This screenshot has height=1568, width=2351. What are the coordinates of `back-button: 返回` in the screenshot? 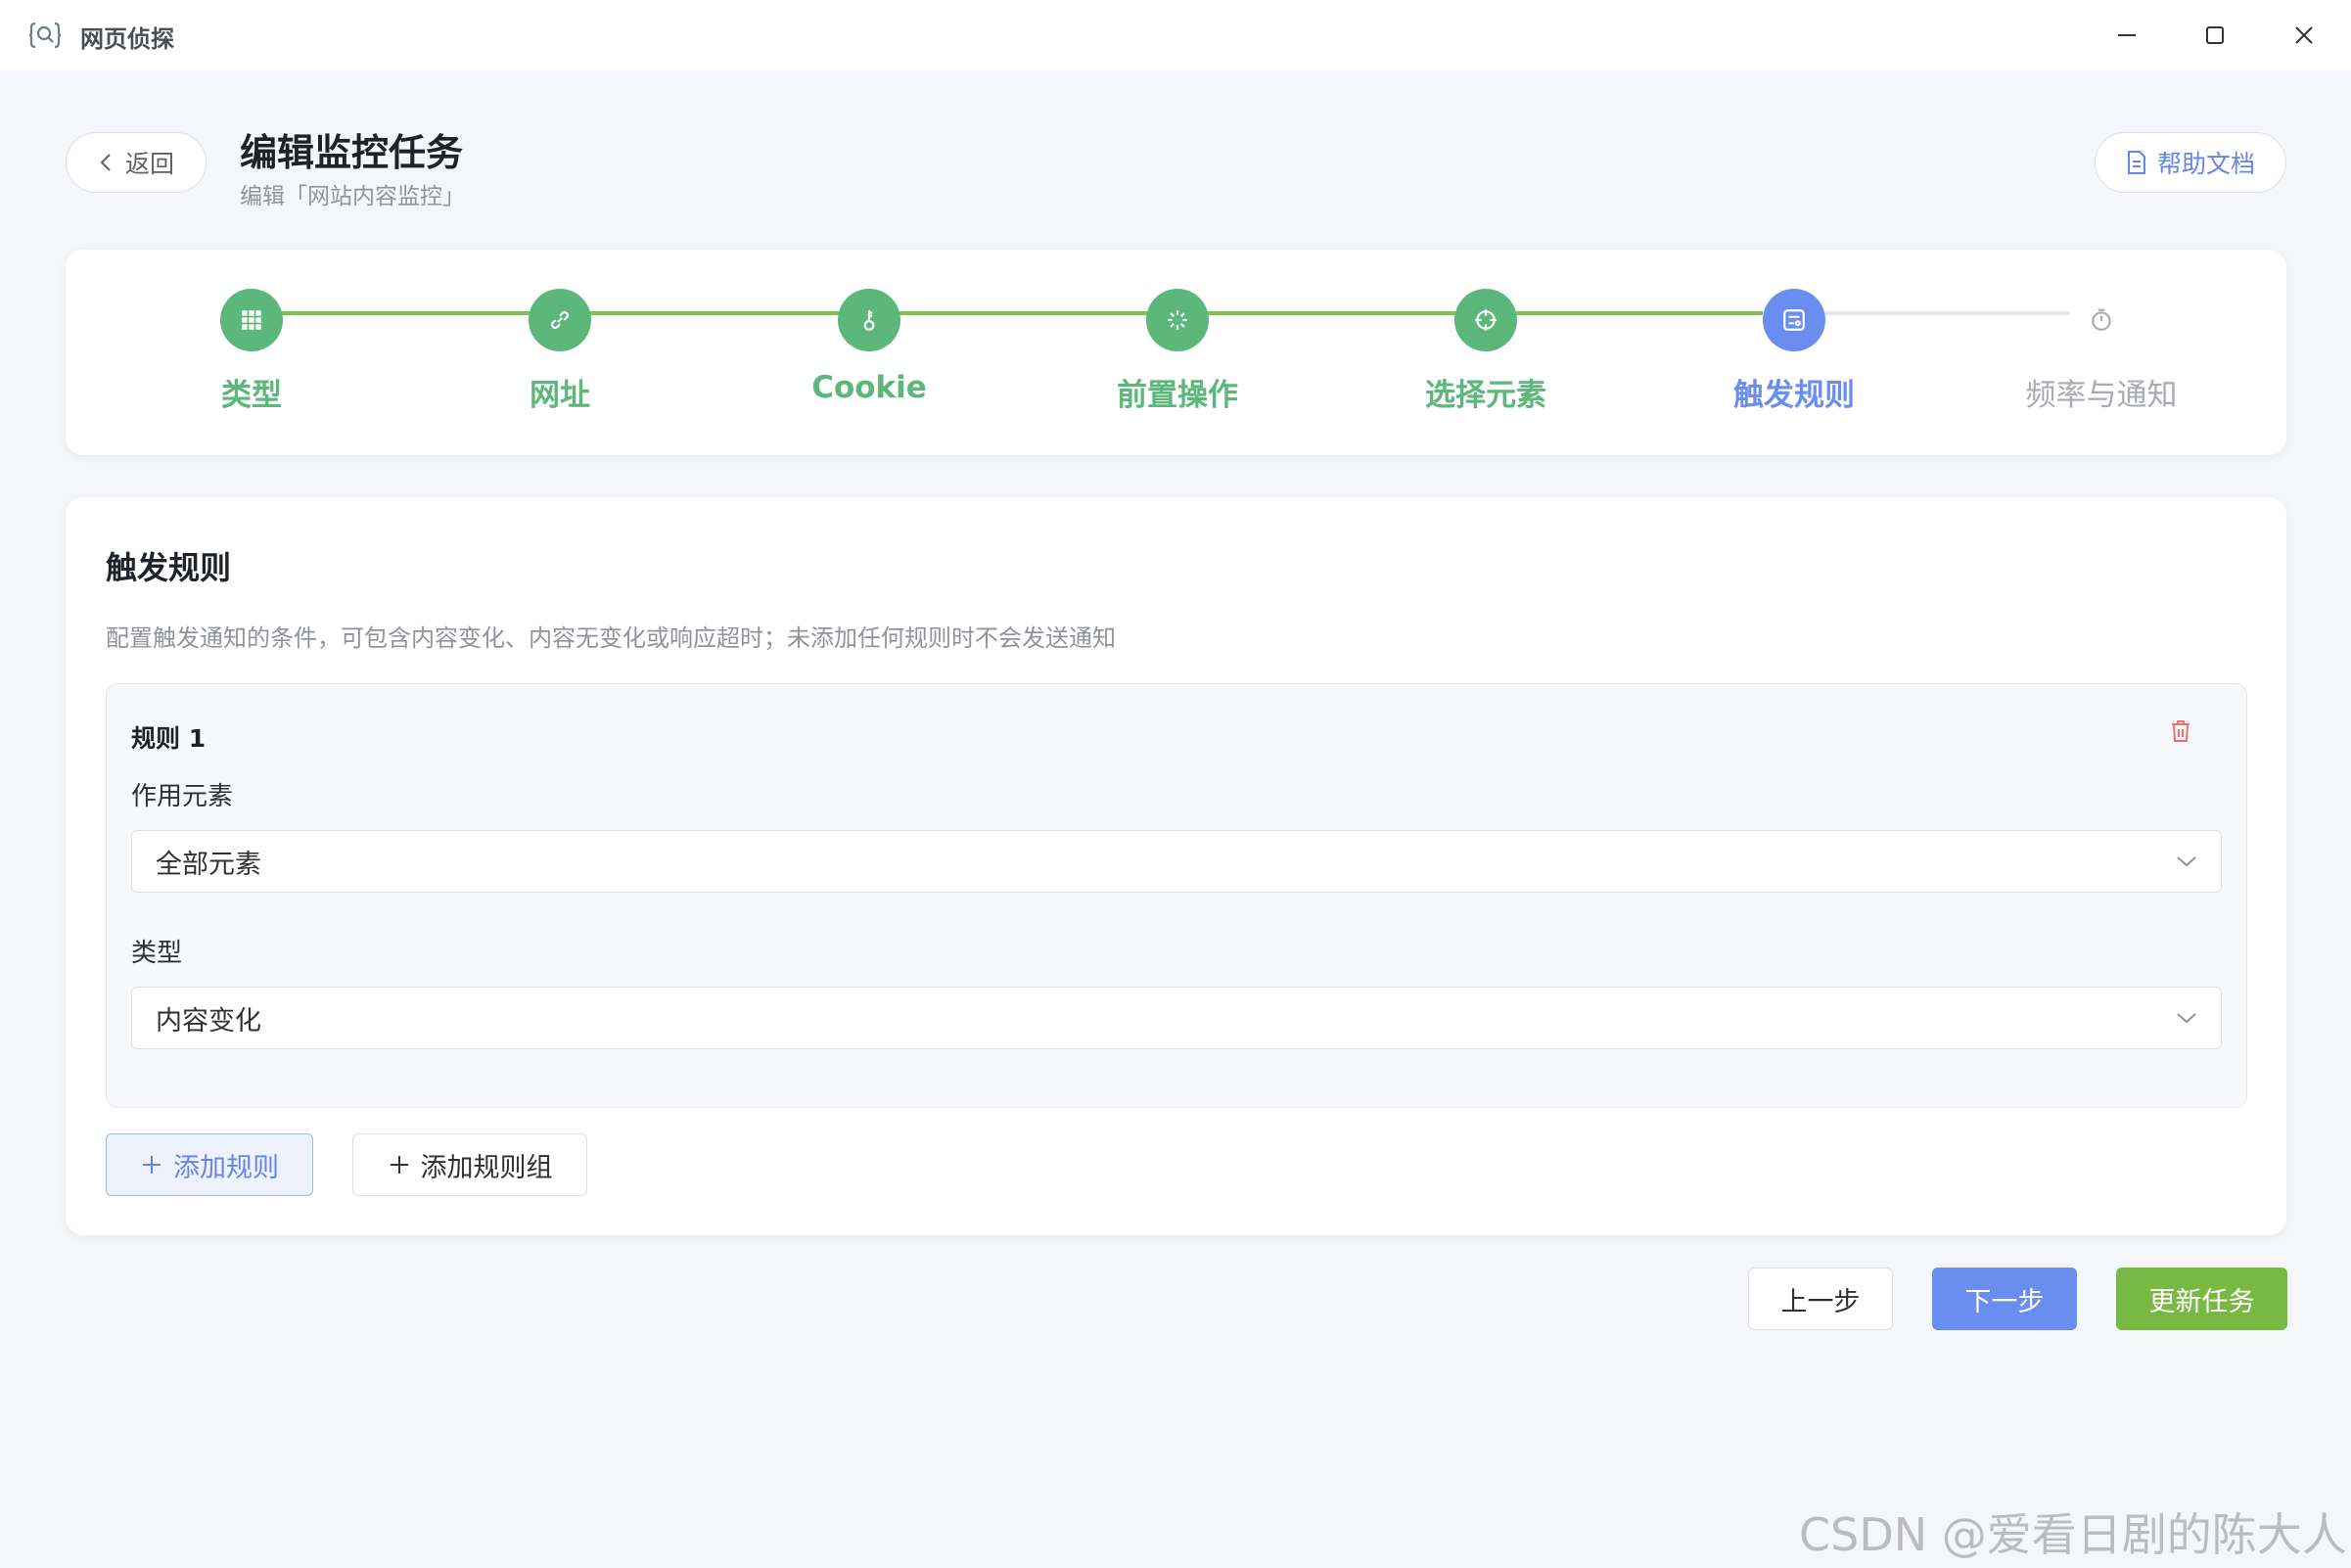 It's located at (136, 162).